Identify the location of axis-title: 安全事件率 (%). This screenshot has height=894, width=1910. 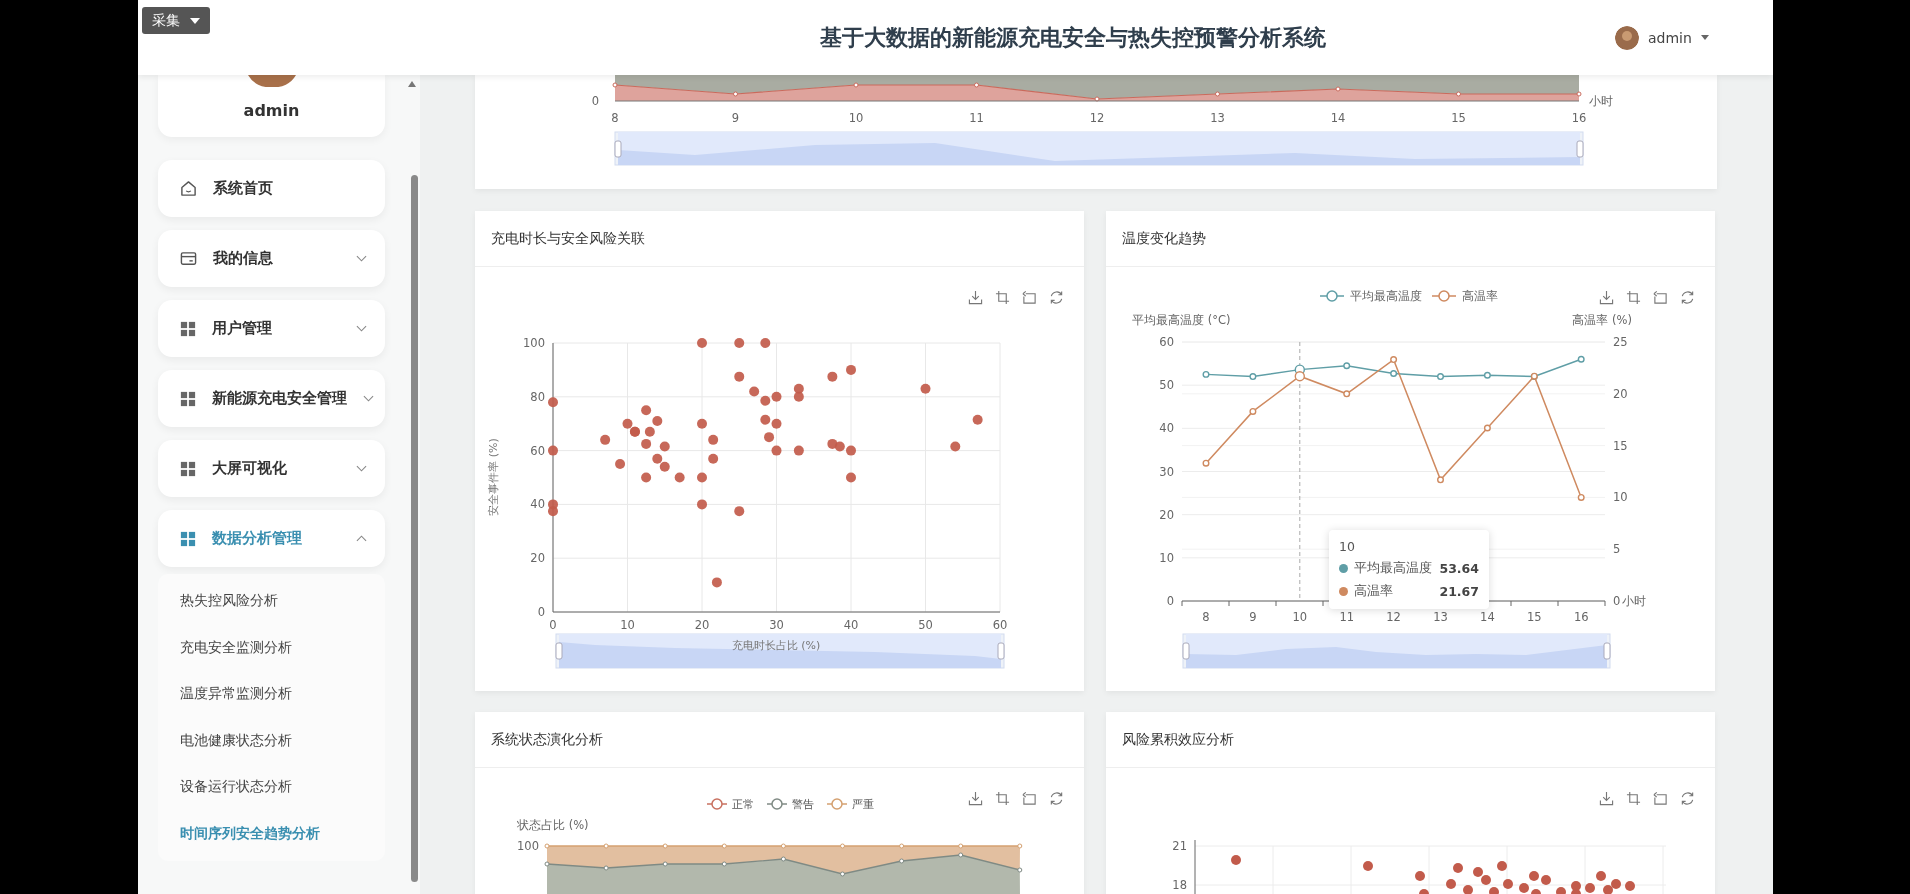
(493, 477).